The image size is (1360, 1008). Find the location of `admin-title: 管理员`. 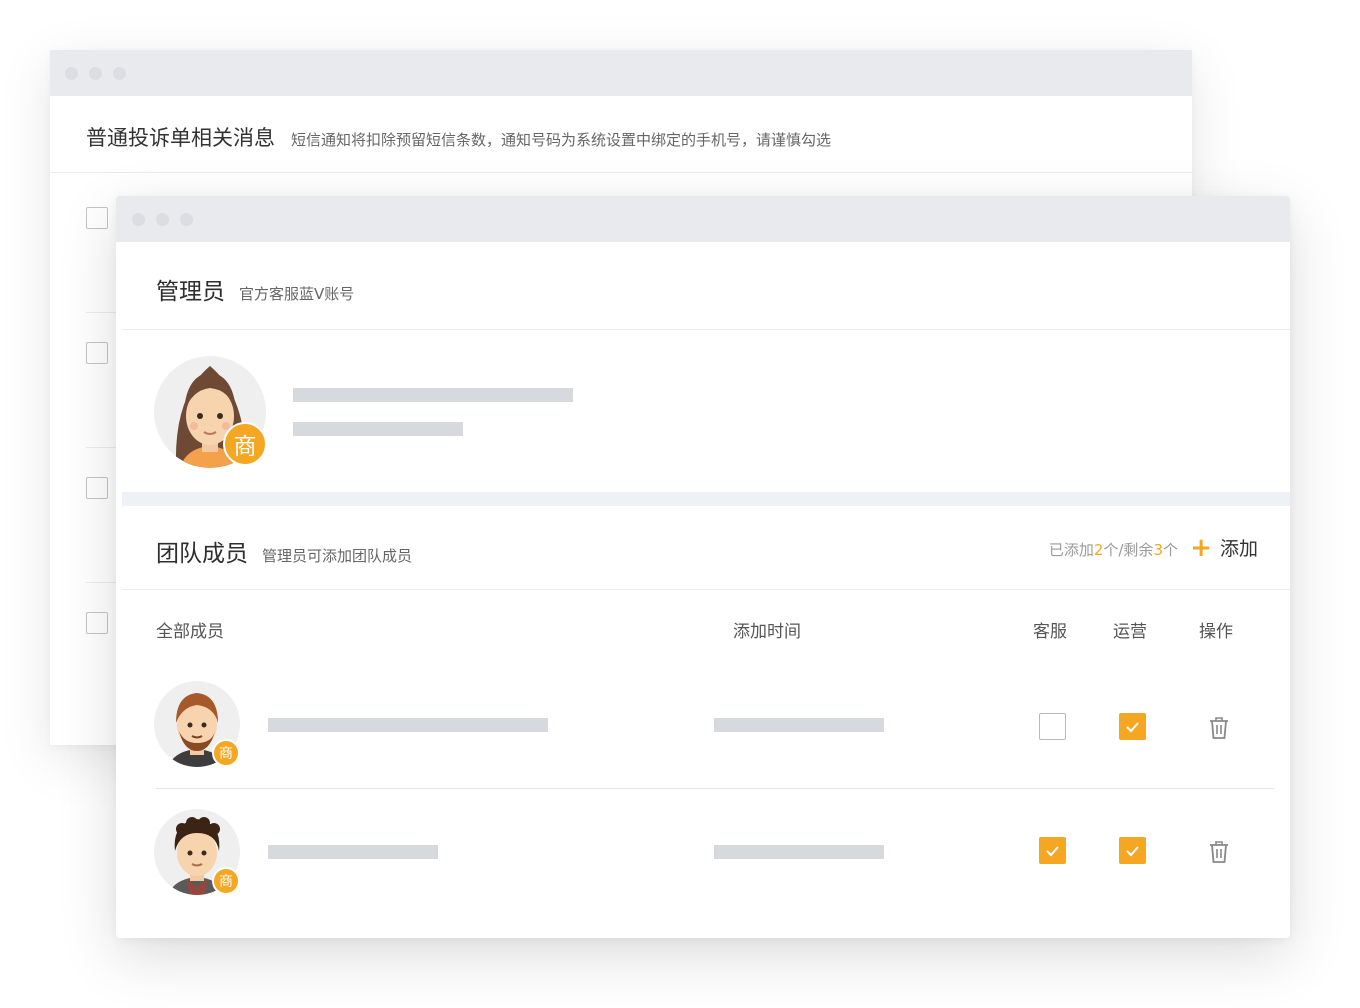

admin-title: 管理员 is located at coordinates (190, 292).